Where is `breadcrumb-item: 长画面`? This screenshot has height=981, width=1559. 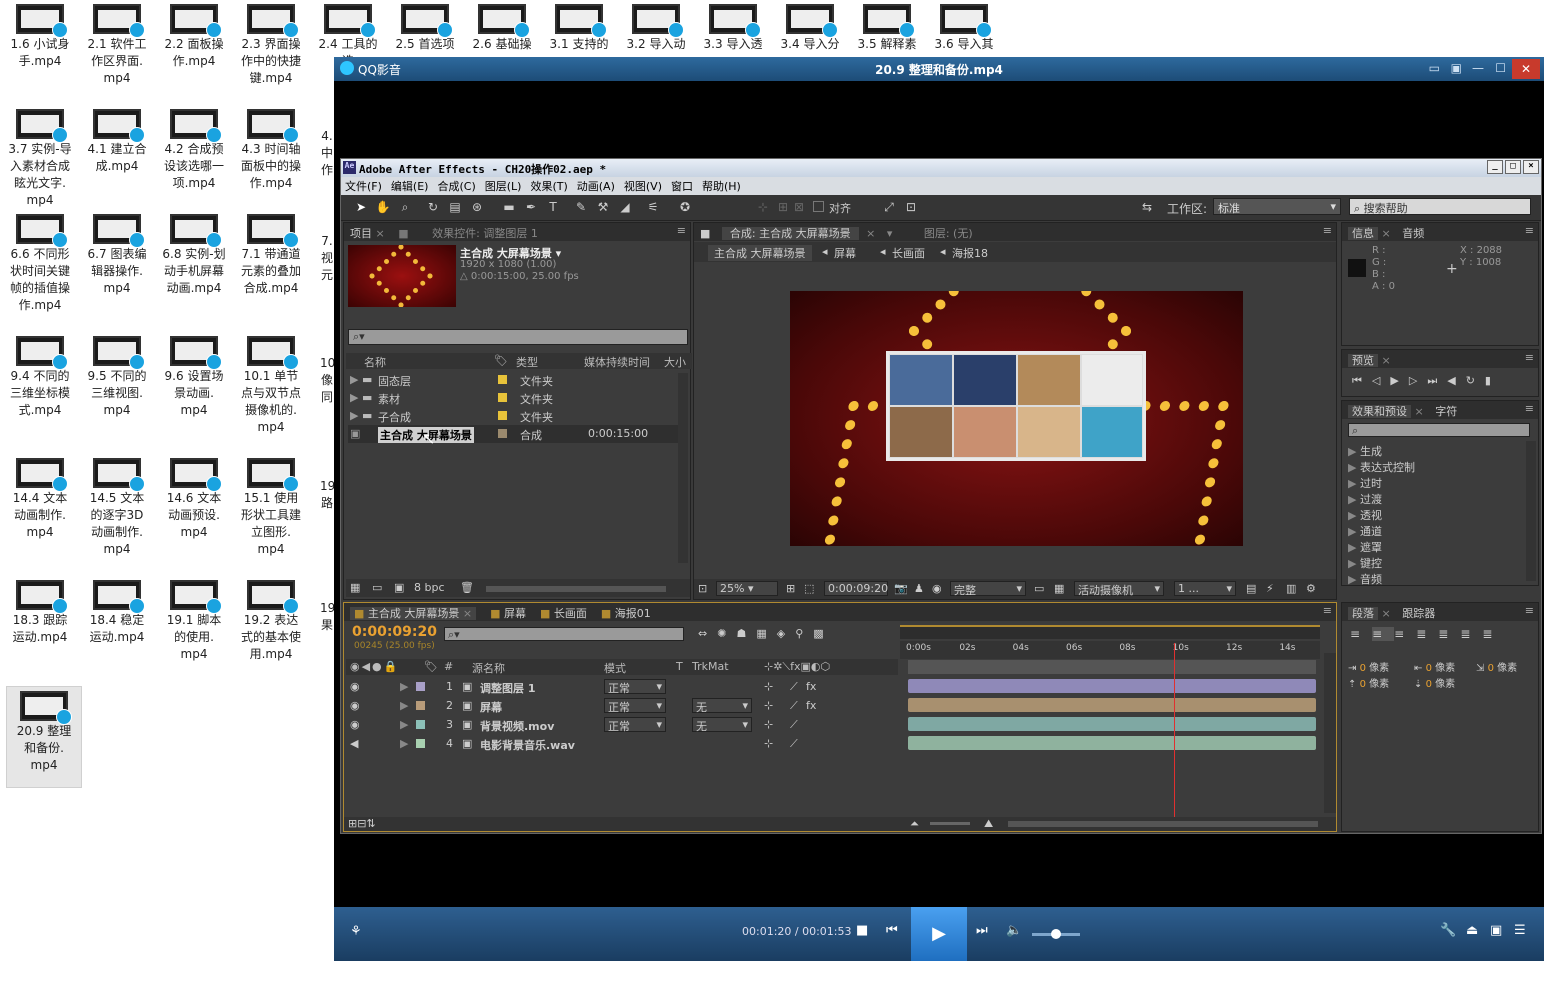
breadcrumb-item: 长画面 is located at coordinates (908, 253).